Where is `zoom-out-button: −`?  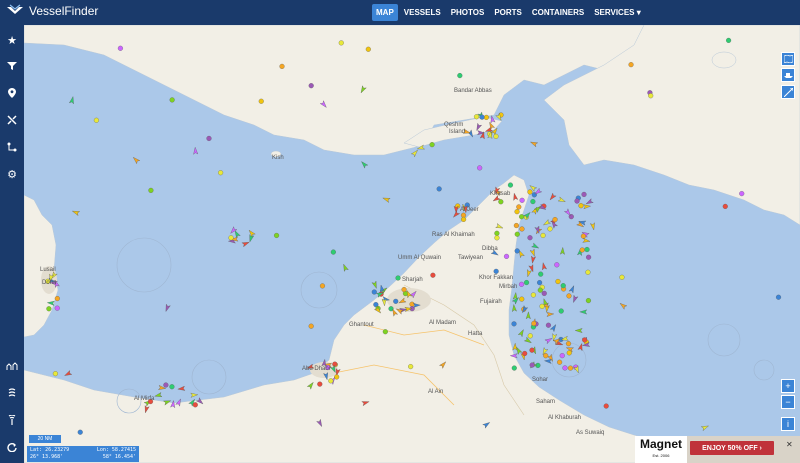
zoom-out-button: − is located at coordinates (788, 402).